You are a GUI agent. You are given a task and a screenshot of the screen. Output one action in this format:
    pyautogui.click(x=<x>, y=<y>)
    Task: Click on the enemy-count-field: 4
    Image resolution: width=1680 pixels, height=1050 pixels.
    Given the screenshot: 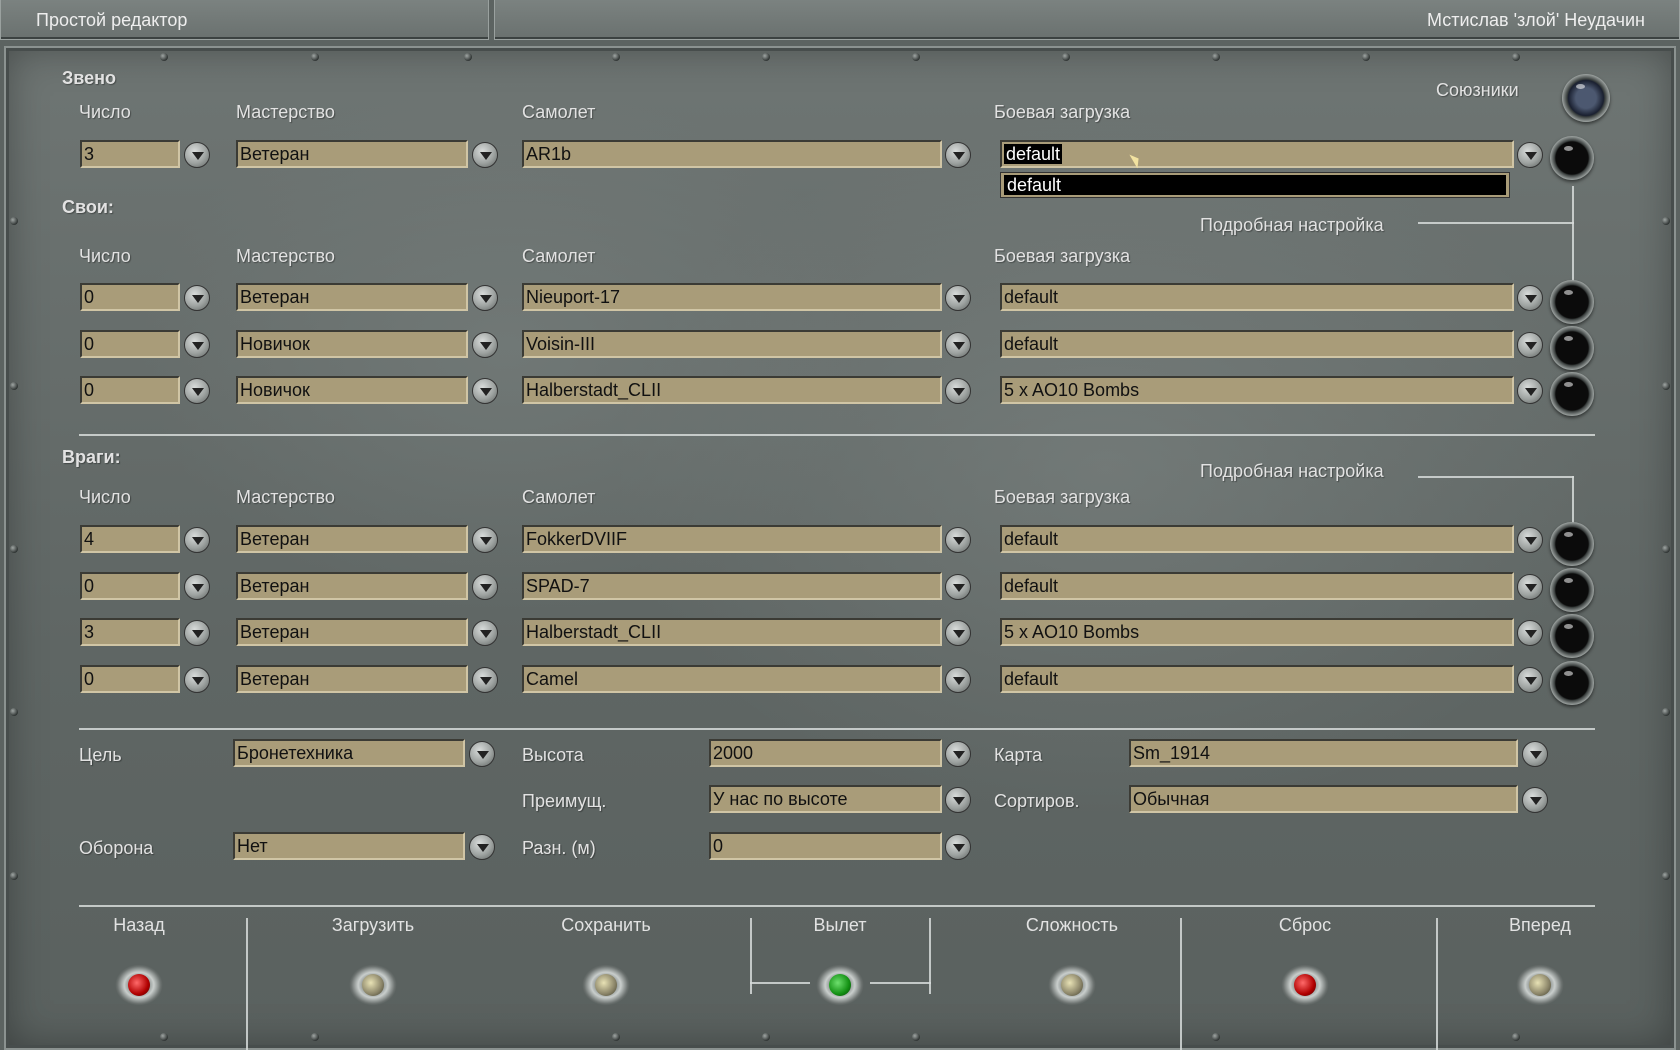 What is the action you would take?
    pyautogui.click(x=130, y=539)
    